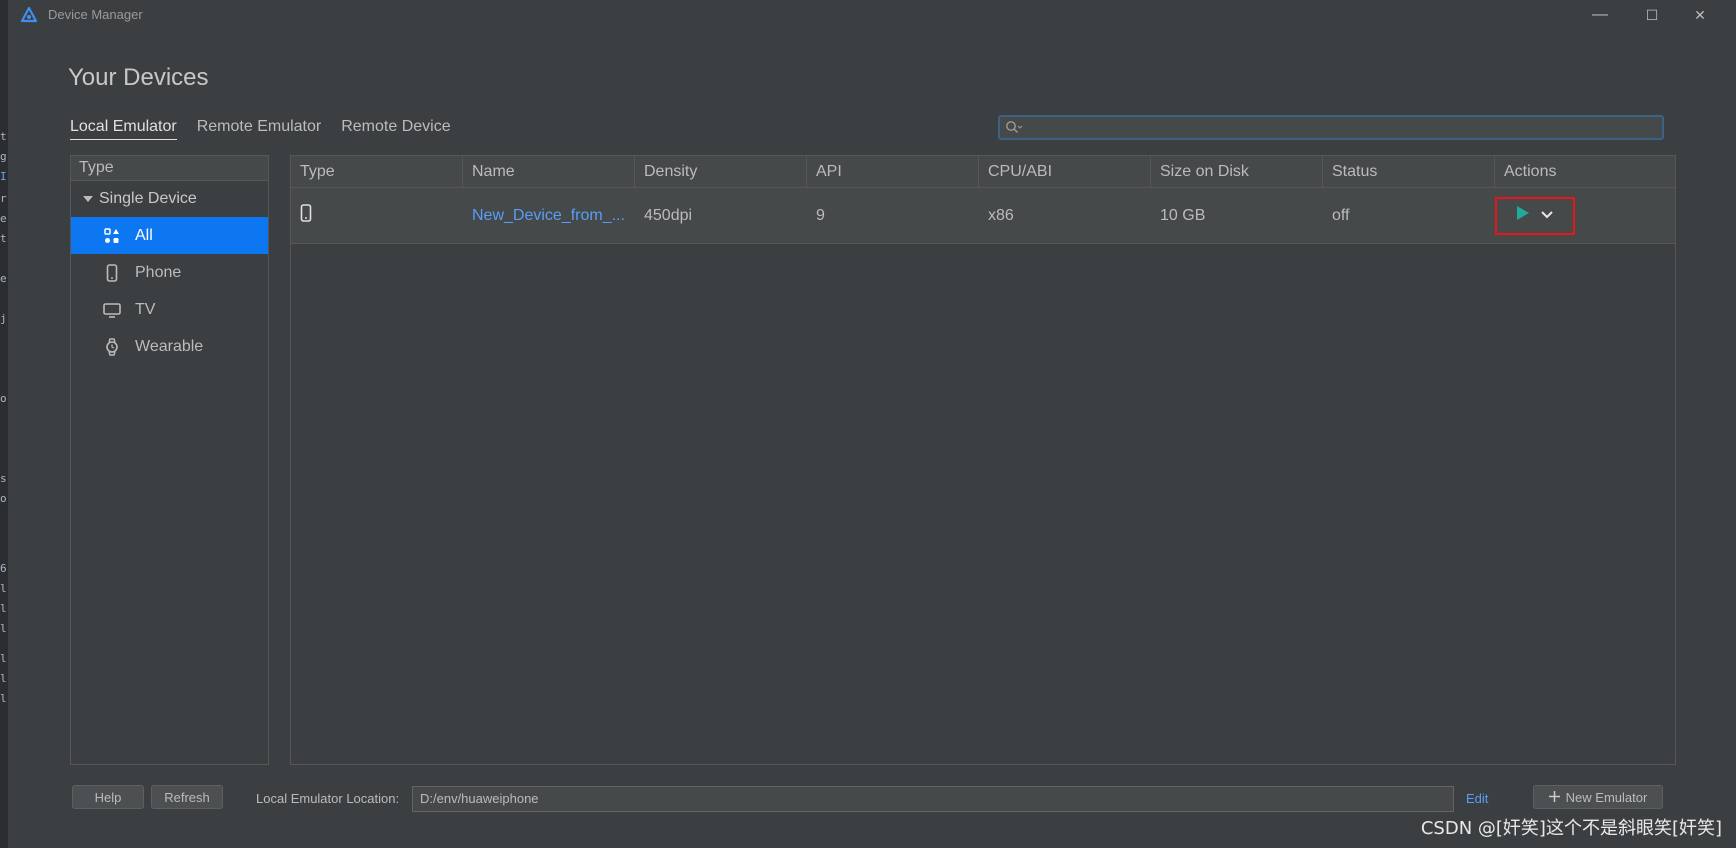 Image resolution: width=1736 pixels, height=848 pixels. I want to click on refresh-button: Refresh, so click(187, 797).